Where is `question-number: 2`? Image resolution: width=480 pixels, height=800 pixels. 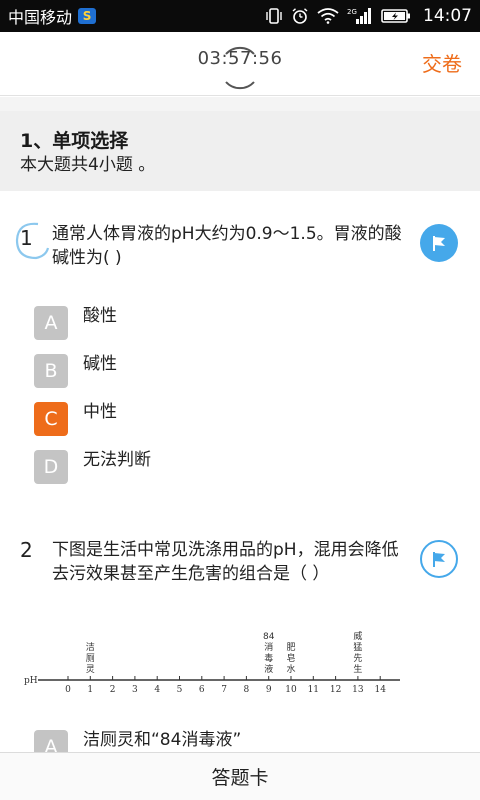
question-number: 2 is located at coordinates (26, 550).